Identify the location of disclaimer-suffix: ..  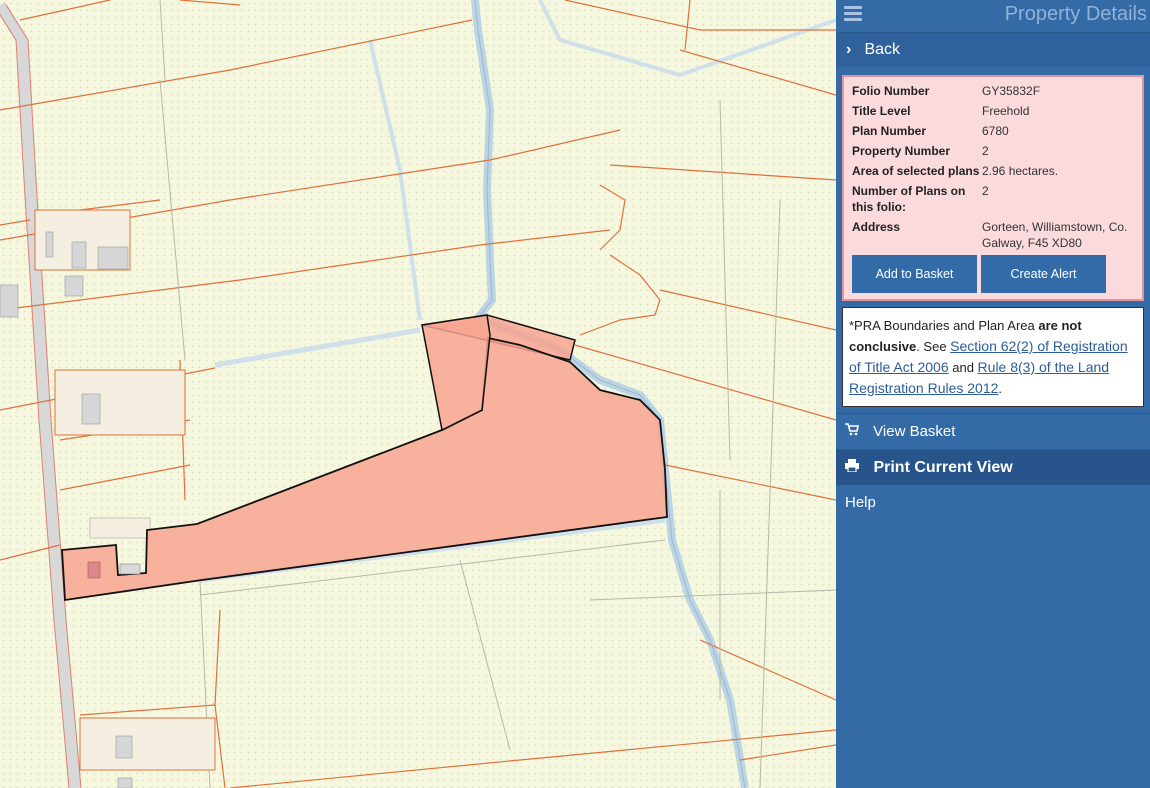
(1000, 388).